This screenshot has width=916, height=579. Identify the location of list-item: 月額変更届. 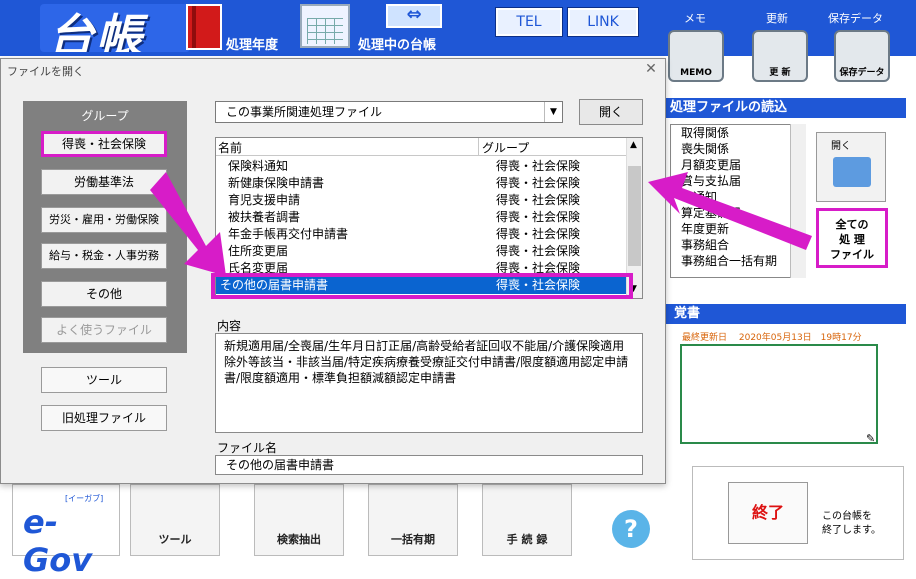
(738, 165).